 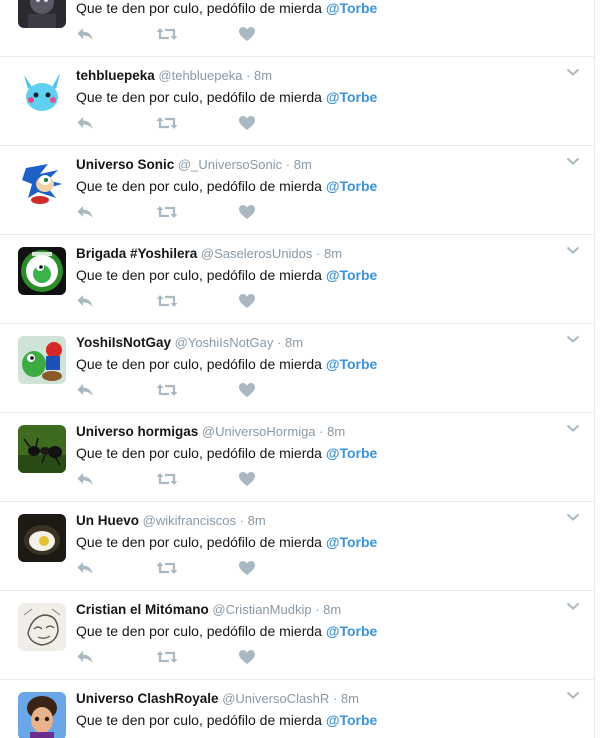 I want to click on user-name: Un Huevo, so click(x=107, y=520).